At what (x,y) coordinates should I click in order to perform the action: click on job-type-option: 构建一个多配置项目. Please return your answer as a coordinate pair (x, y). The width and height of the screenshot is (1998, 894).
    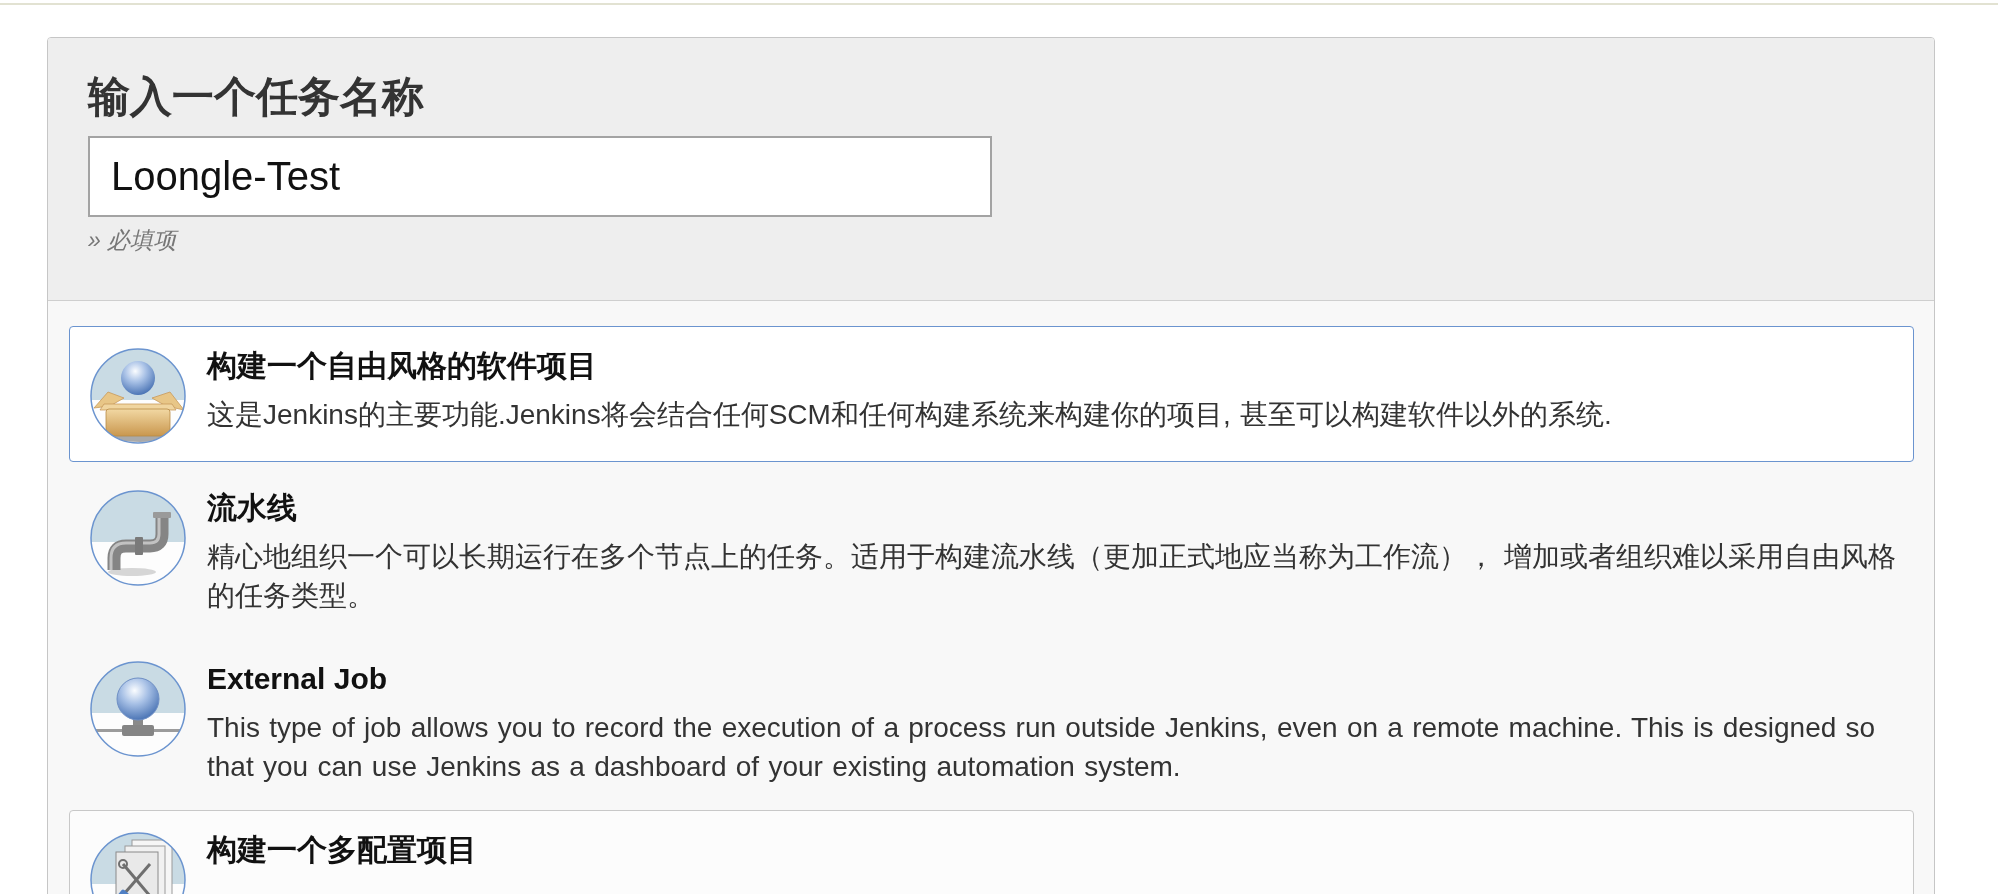
    Looking at the image, I should click on (991, 852).